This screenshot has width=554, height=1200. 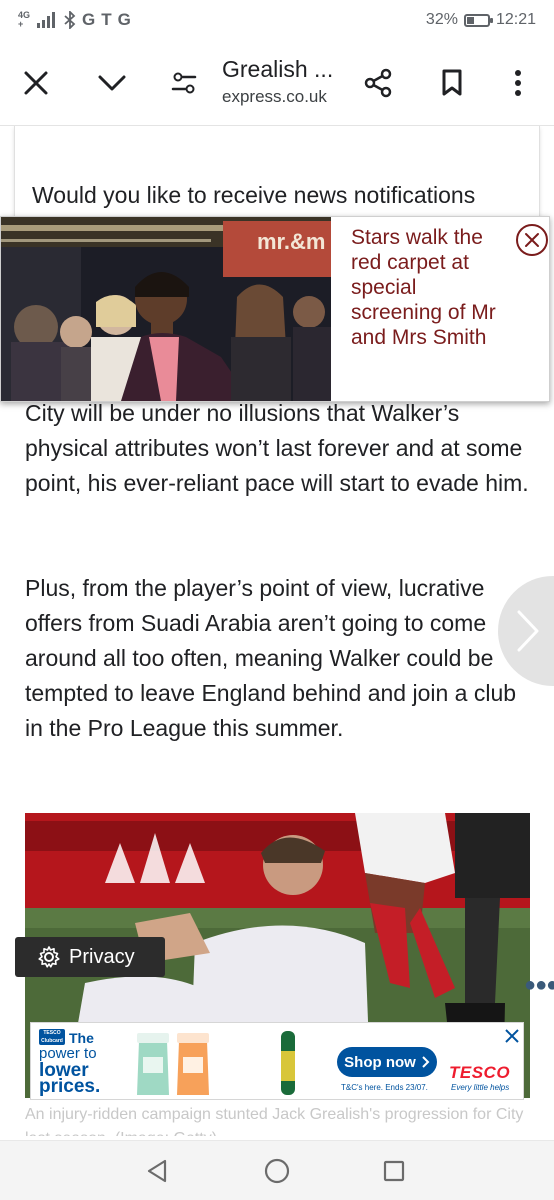 What do you see at coordinates (216, 1063) in the screenshot?
I see `product-images` at bounding box center [216, 1063].